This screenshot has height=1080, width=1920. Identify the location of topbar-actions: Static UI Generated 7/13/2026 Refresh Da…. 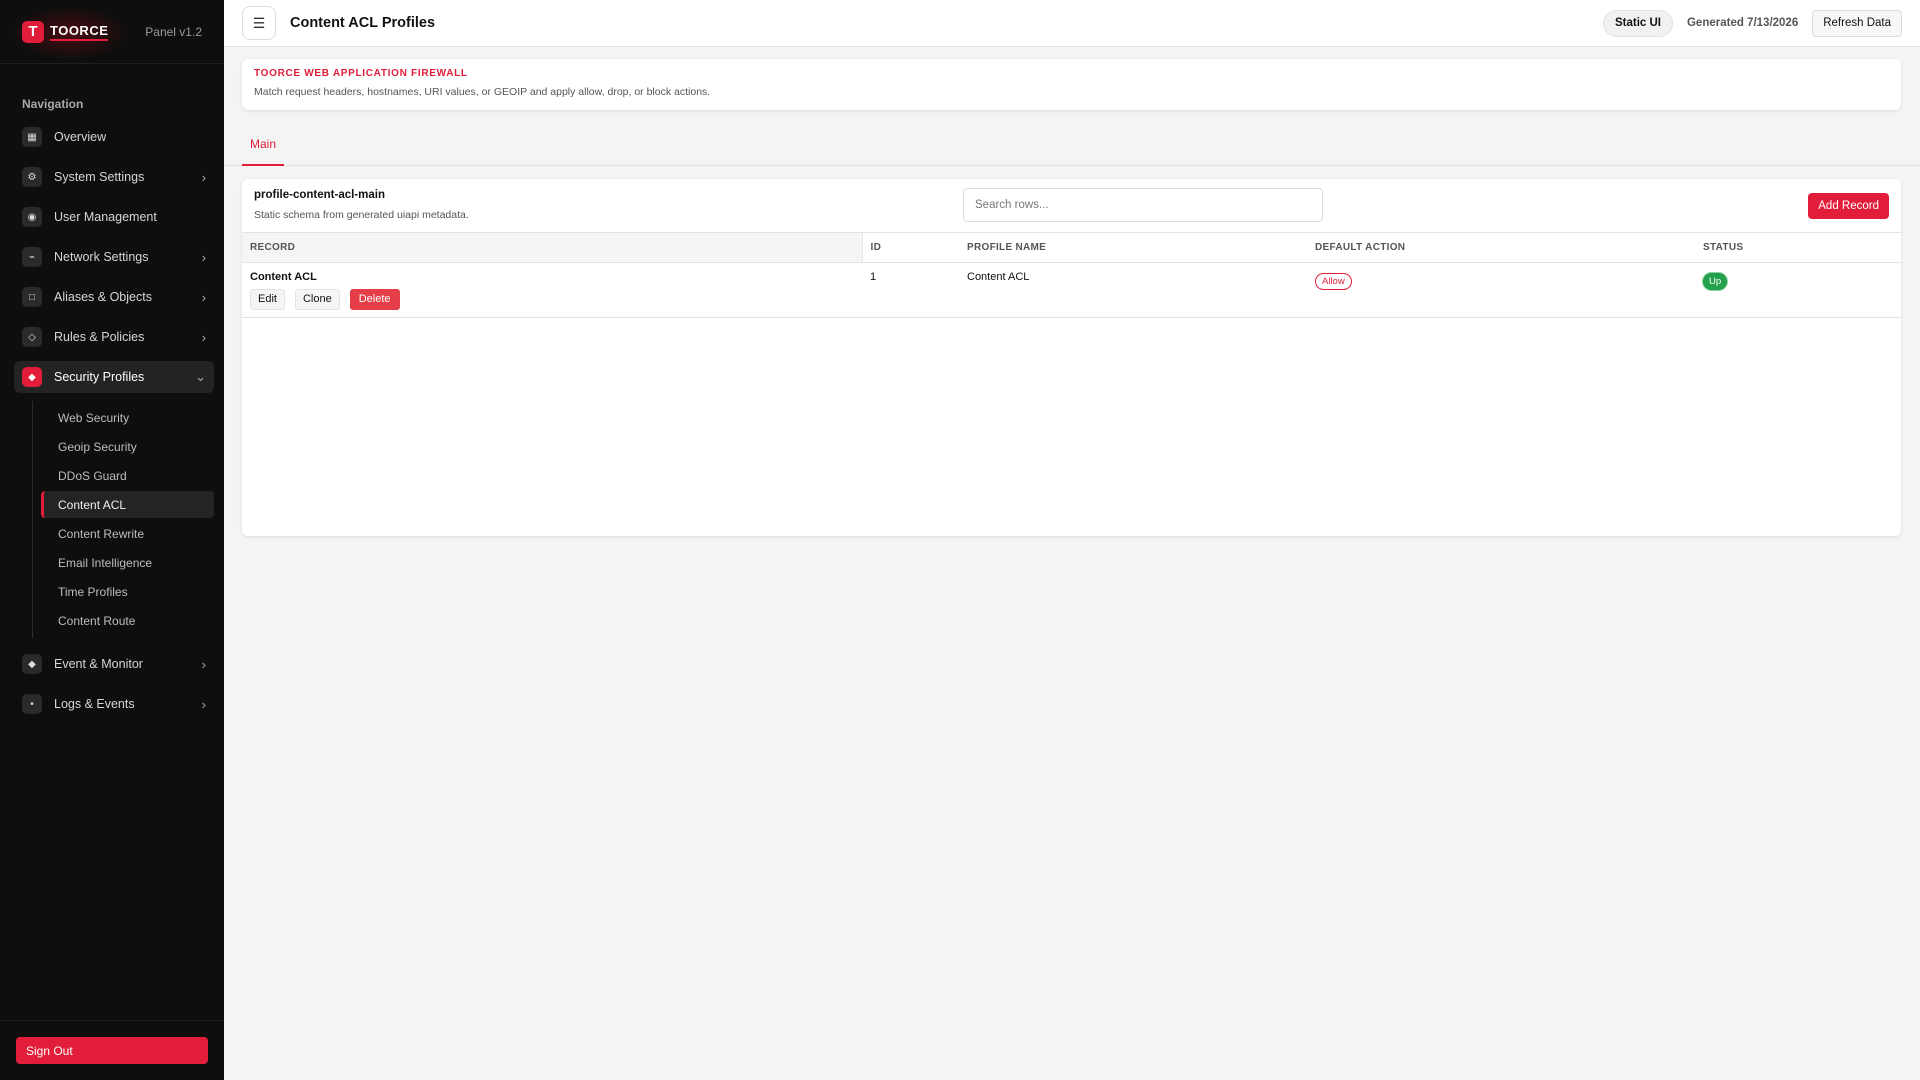
(1752, 23).